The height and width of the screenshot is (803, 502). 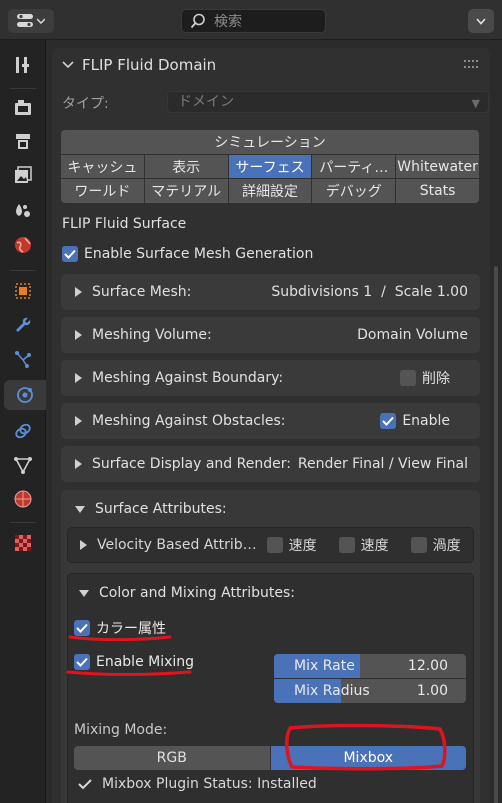 I want to click on constraints-icon, so click(x=23, y=431).